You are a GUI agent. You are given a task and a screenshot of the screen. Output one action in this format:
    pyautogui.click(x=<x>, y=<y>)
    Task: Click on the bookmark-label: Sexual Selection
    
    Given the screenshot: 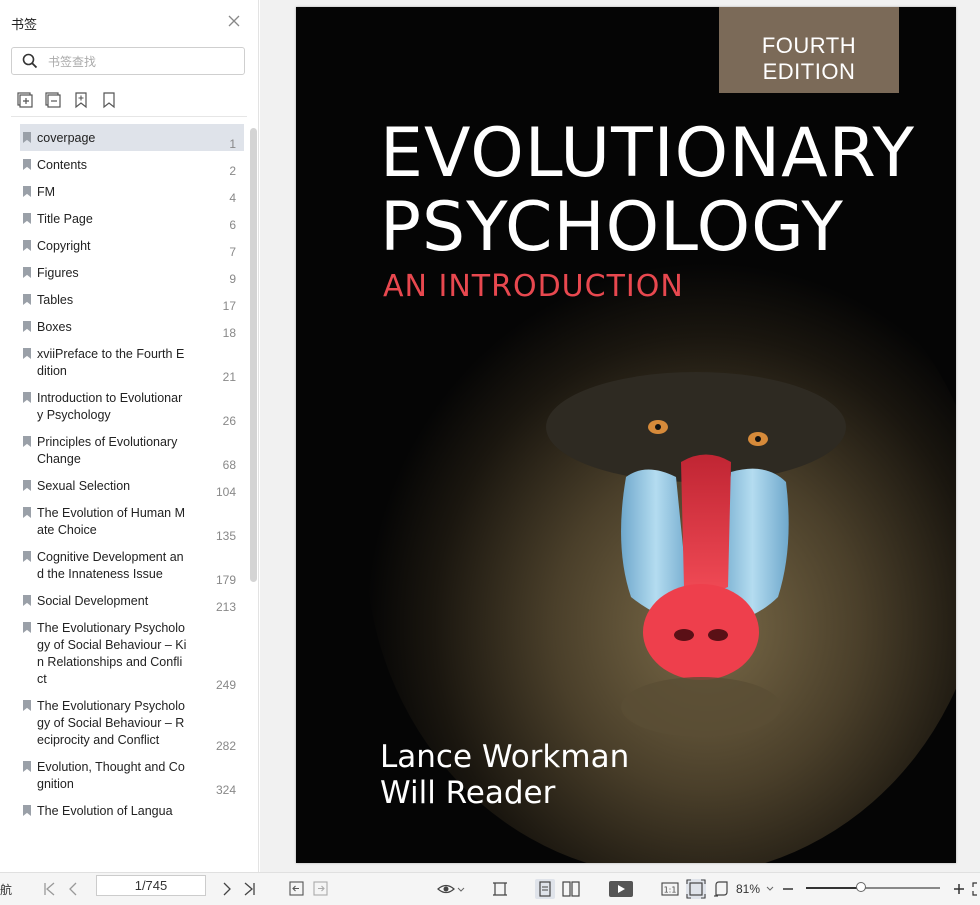 What is the action you would take?
    pyautogui.click(x=84, y=486)
    